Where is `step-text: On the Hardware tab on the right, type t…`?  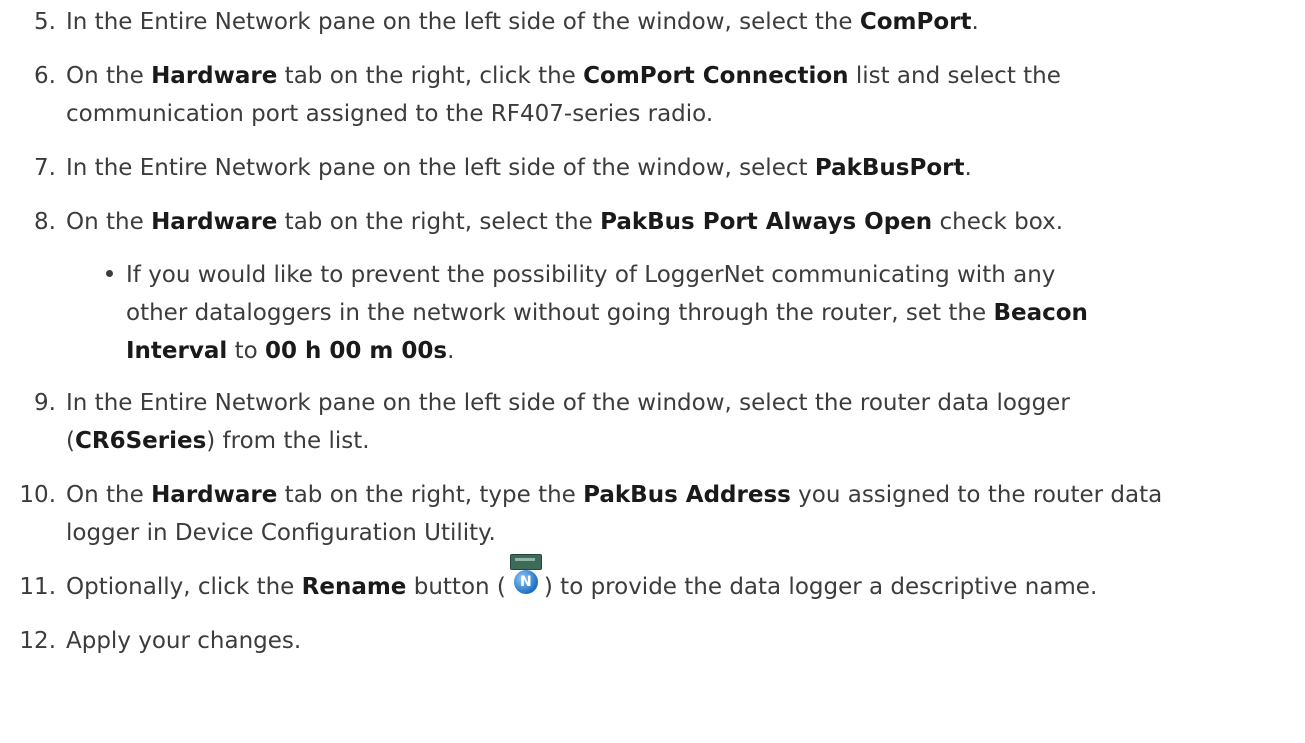 step-text: On the Hardware tab on the right, type t… is located at coordinates (614, 514).